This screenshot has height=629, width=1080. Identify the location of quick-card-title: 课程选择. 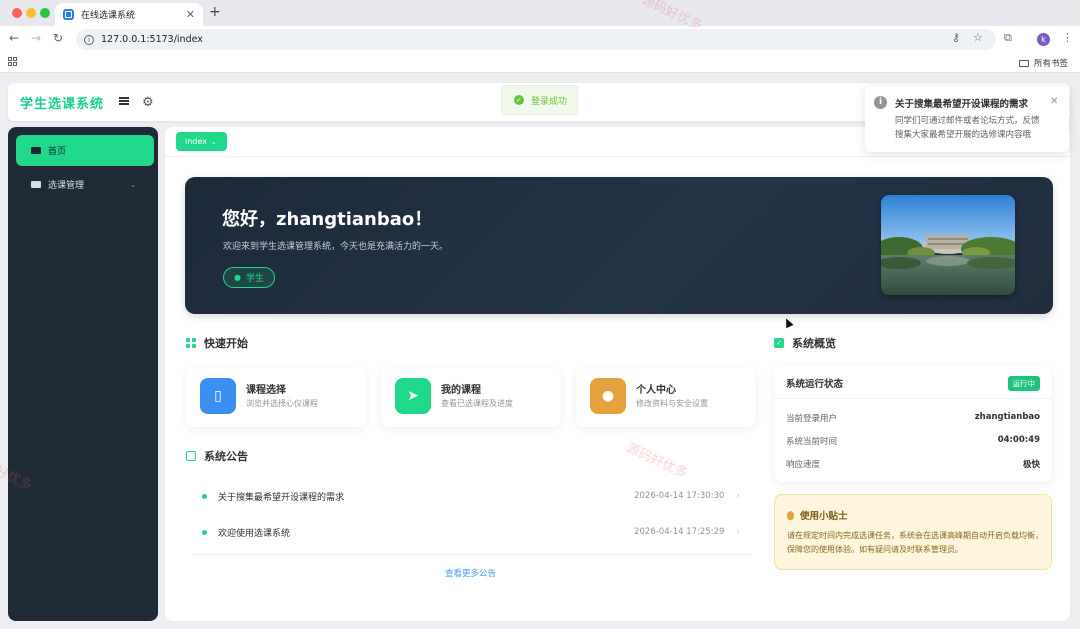
(266, 390).